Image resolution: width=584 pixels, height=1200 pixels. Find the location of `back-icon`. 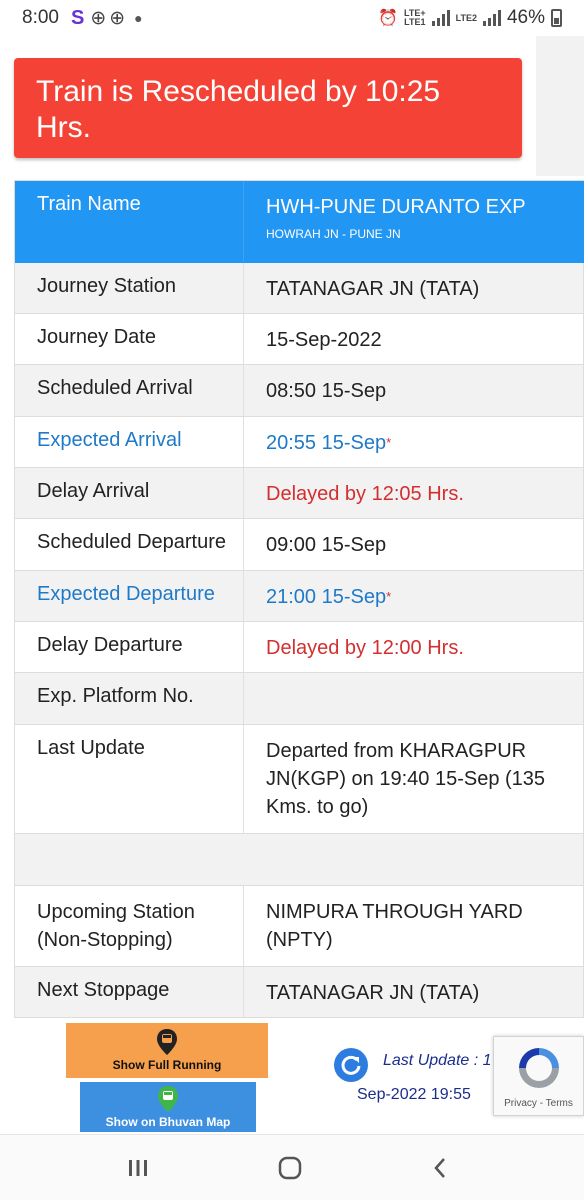

back-icon is located at coordinates (439, 1168).